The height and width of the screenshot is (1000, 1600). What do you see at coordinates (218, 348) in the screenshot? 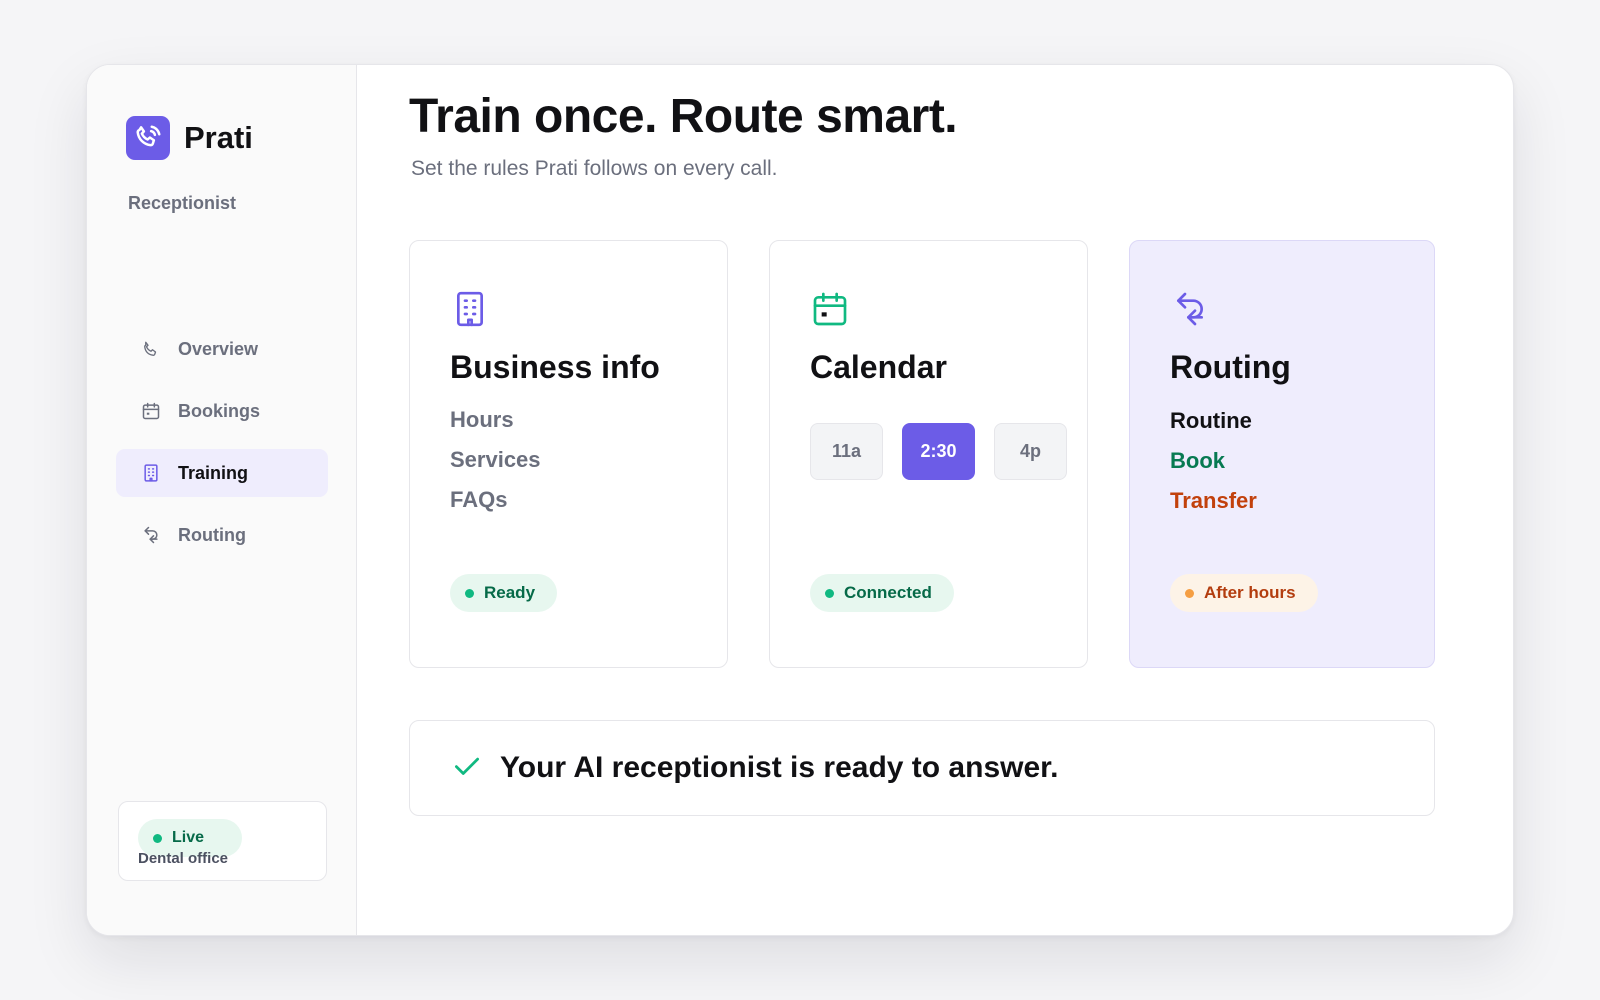
I see `sidebar-item-label: Overview` at bounding box center [218, 348].